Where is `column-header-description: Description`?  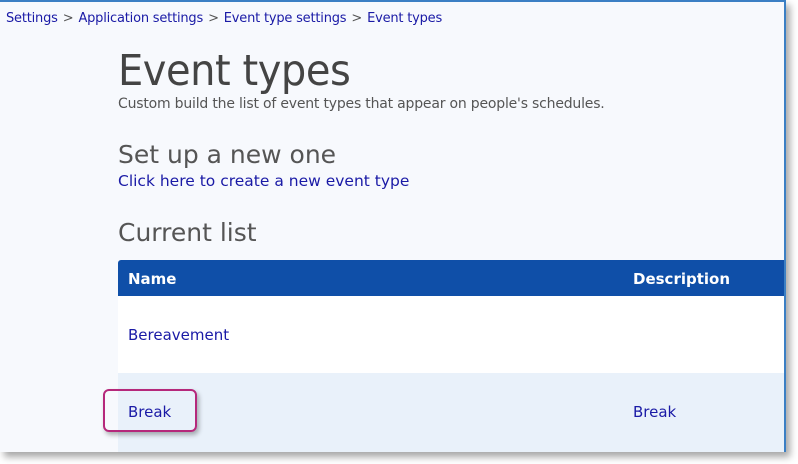 column-header-description: Description is located at coordinates (681, 279).